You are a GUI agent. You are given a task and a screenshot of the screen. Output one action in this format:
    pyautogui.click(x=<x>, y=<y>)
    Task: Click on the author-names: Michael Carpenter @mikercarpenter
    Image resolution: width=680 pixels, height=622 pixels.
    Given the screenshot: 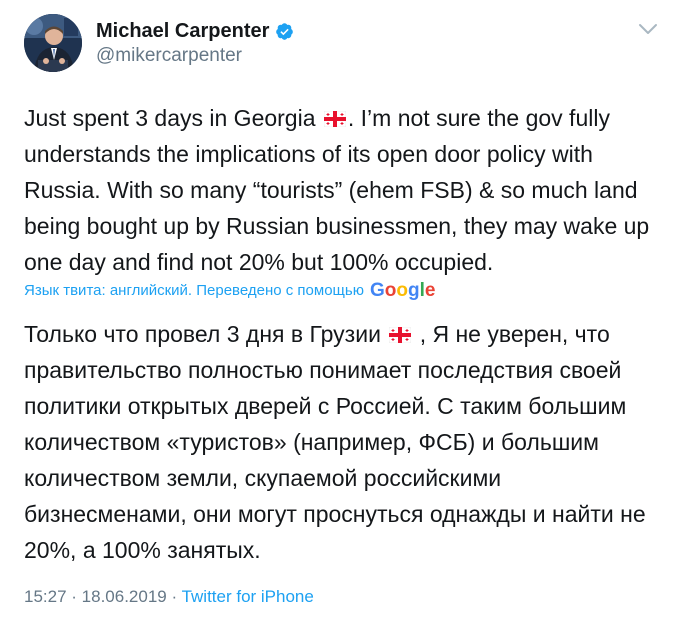 What is the action you would take?
    pyautogui.click(x=195, y=43)
    